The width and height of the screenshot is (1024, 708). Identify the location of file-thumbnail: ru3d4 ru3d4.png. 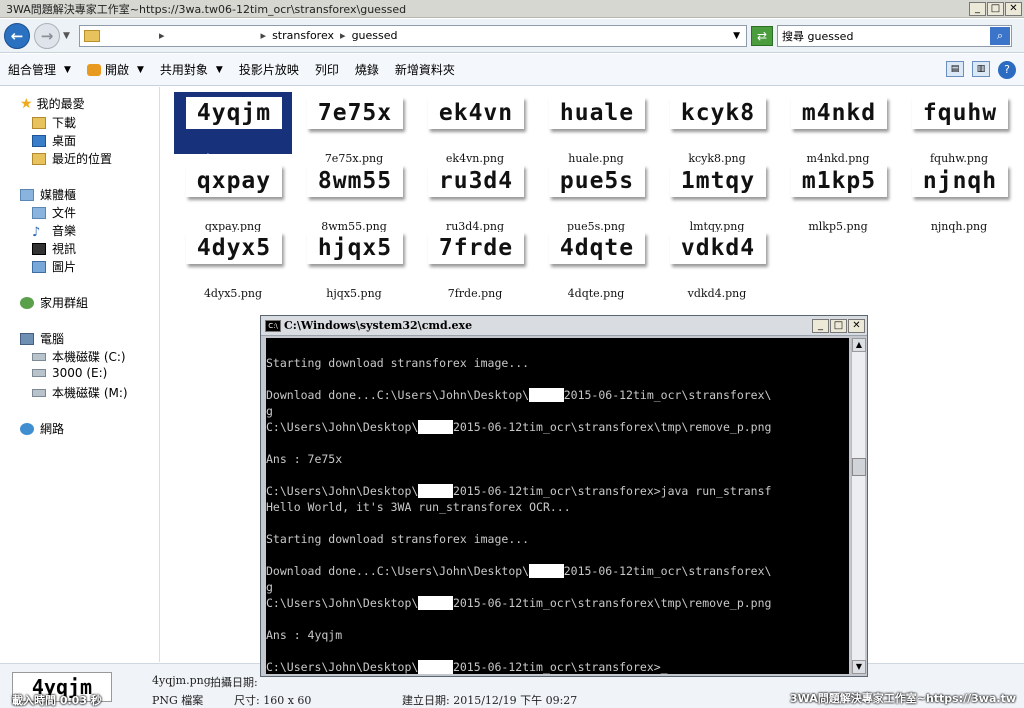
(475, 196).